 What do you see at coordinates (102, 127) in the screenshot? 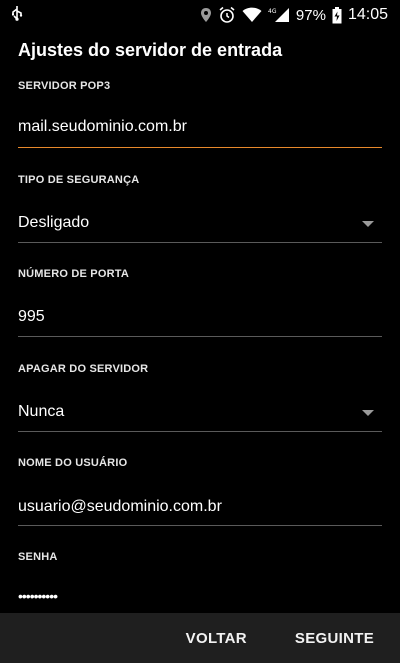
I see `pop3-server-input: mail.seudominio.com.br` at bounding box center [102, 127].